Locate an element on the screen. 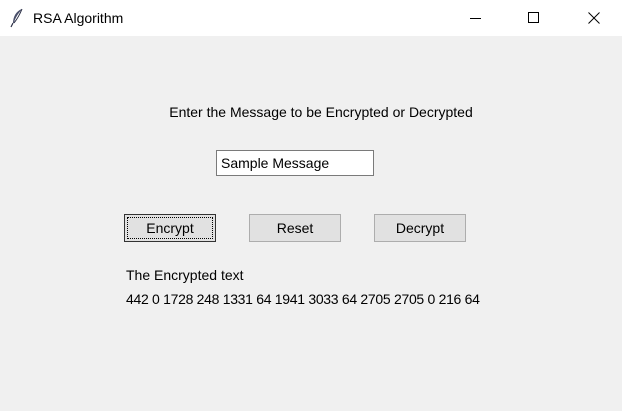  close-button is located at coordinates (594, 18).